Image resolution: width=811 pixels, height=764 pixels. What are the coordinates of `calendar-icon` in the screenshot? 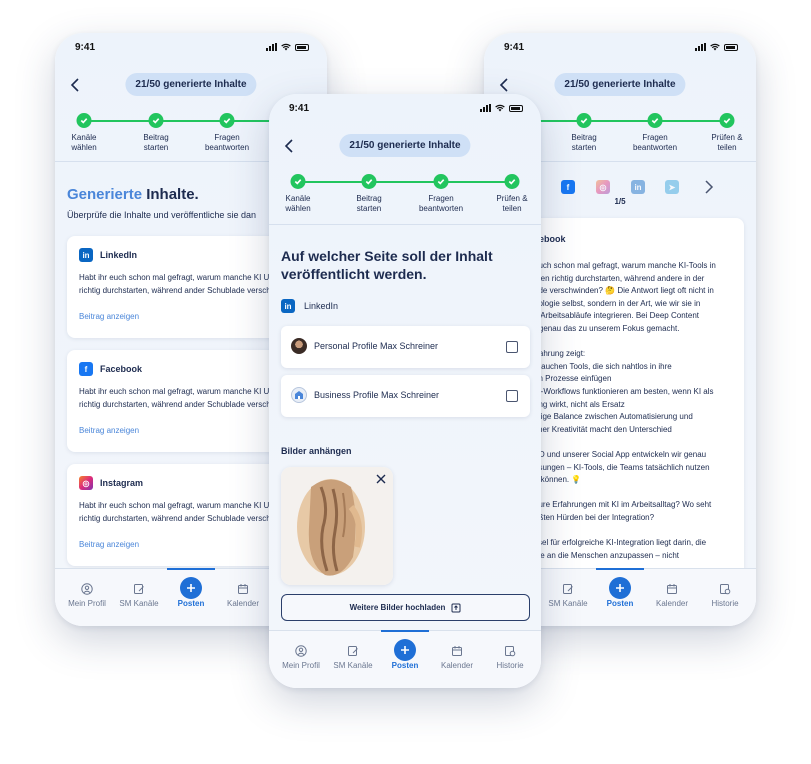 It's located at (672, 589).